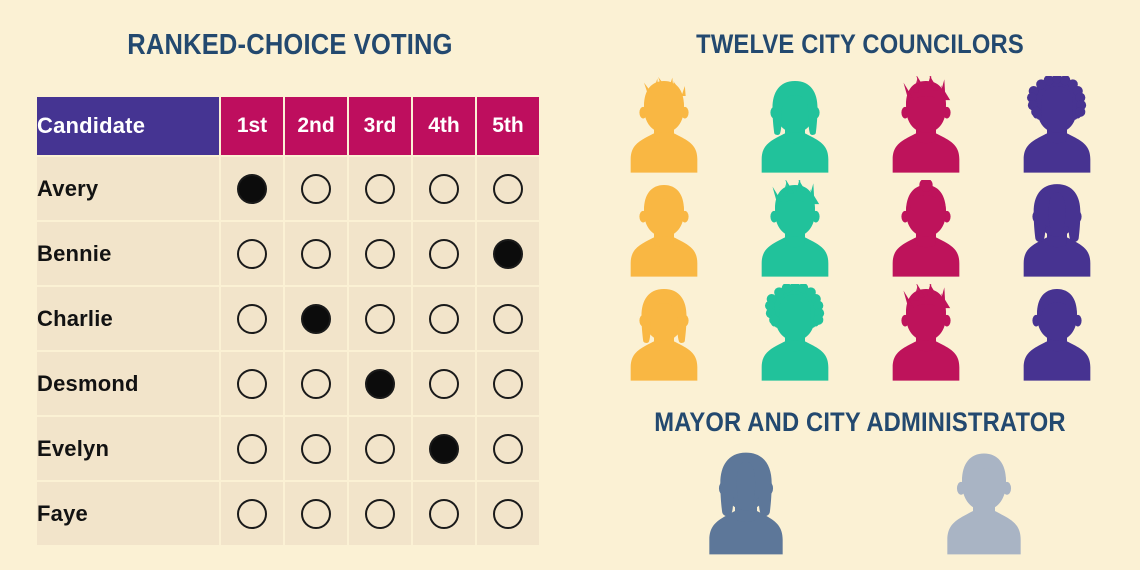 This screenshot has height=570, width=1140. I want to click on candidate-name-cell: Charlie, so click(128, 318).